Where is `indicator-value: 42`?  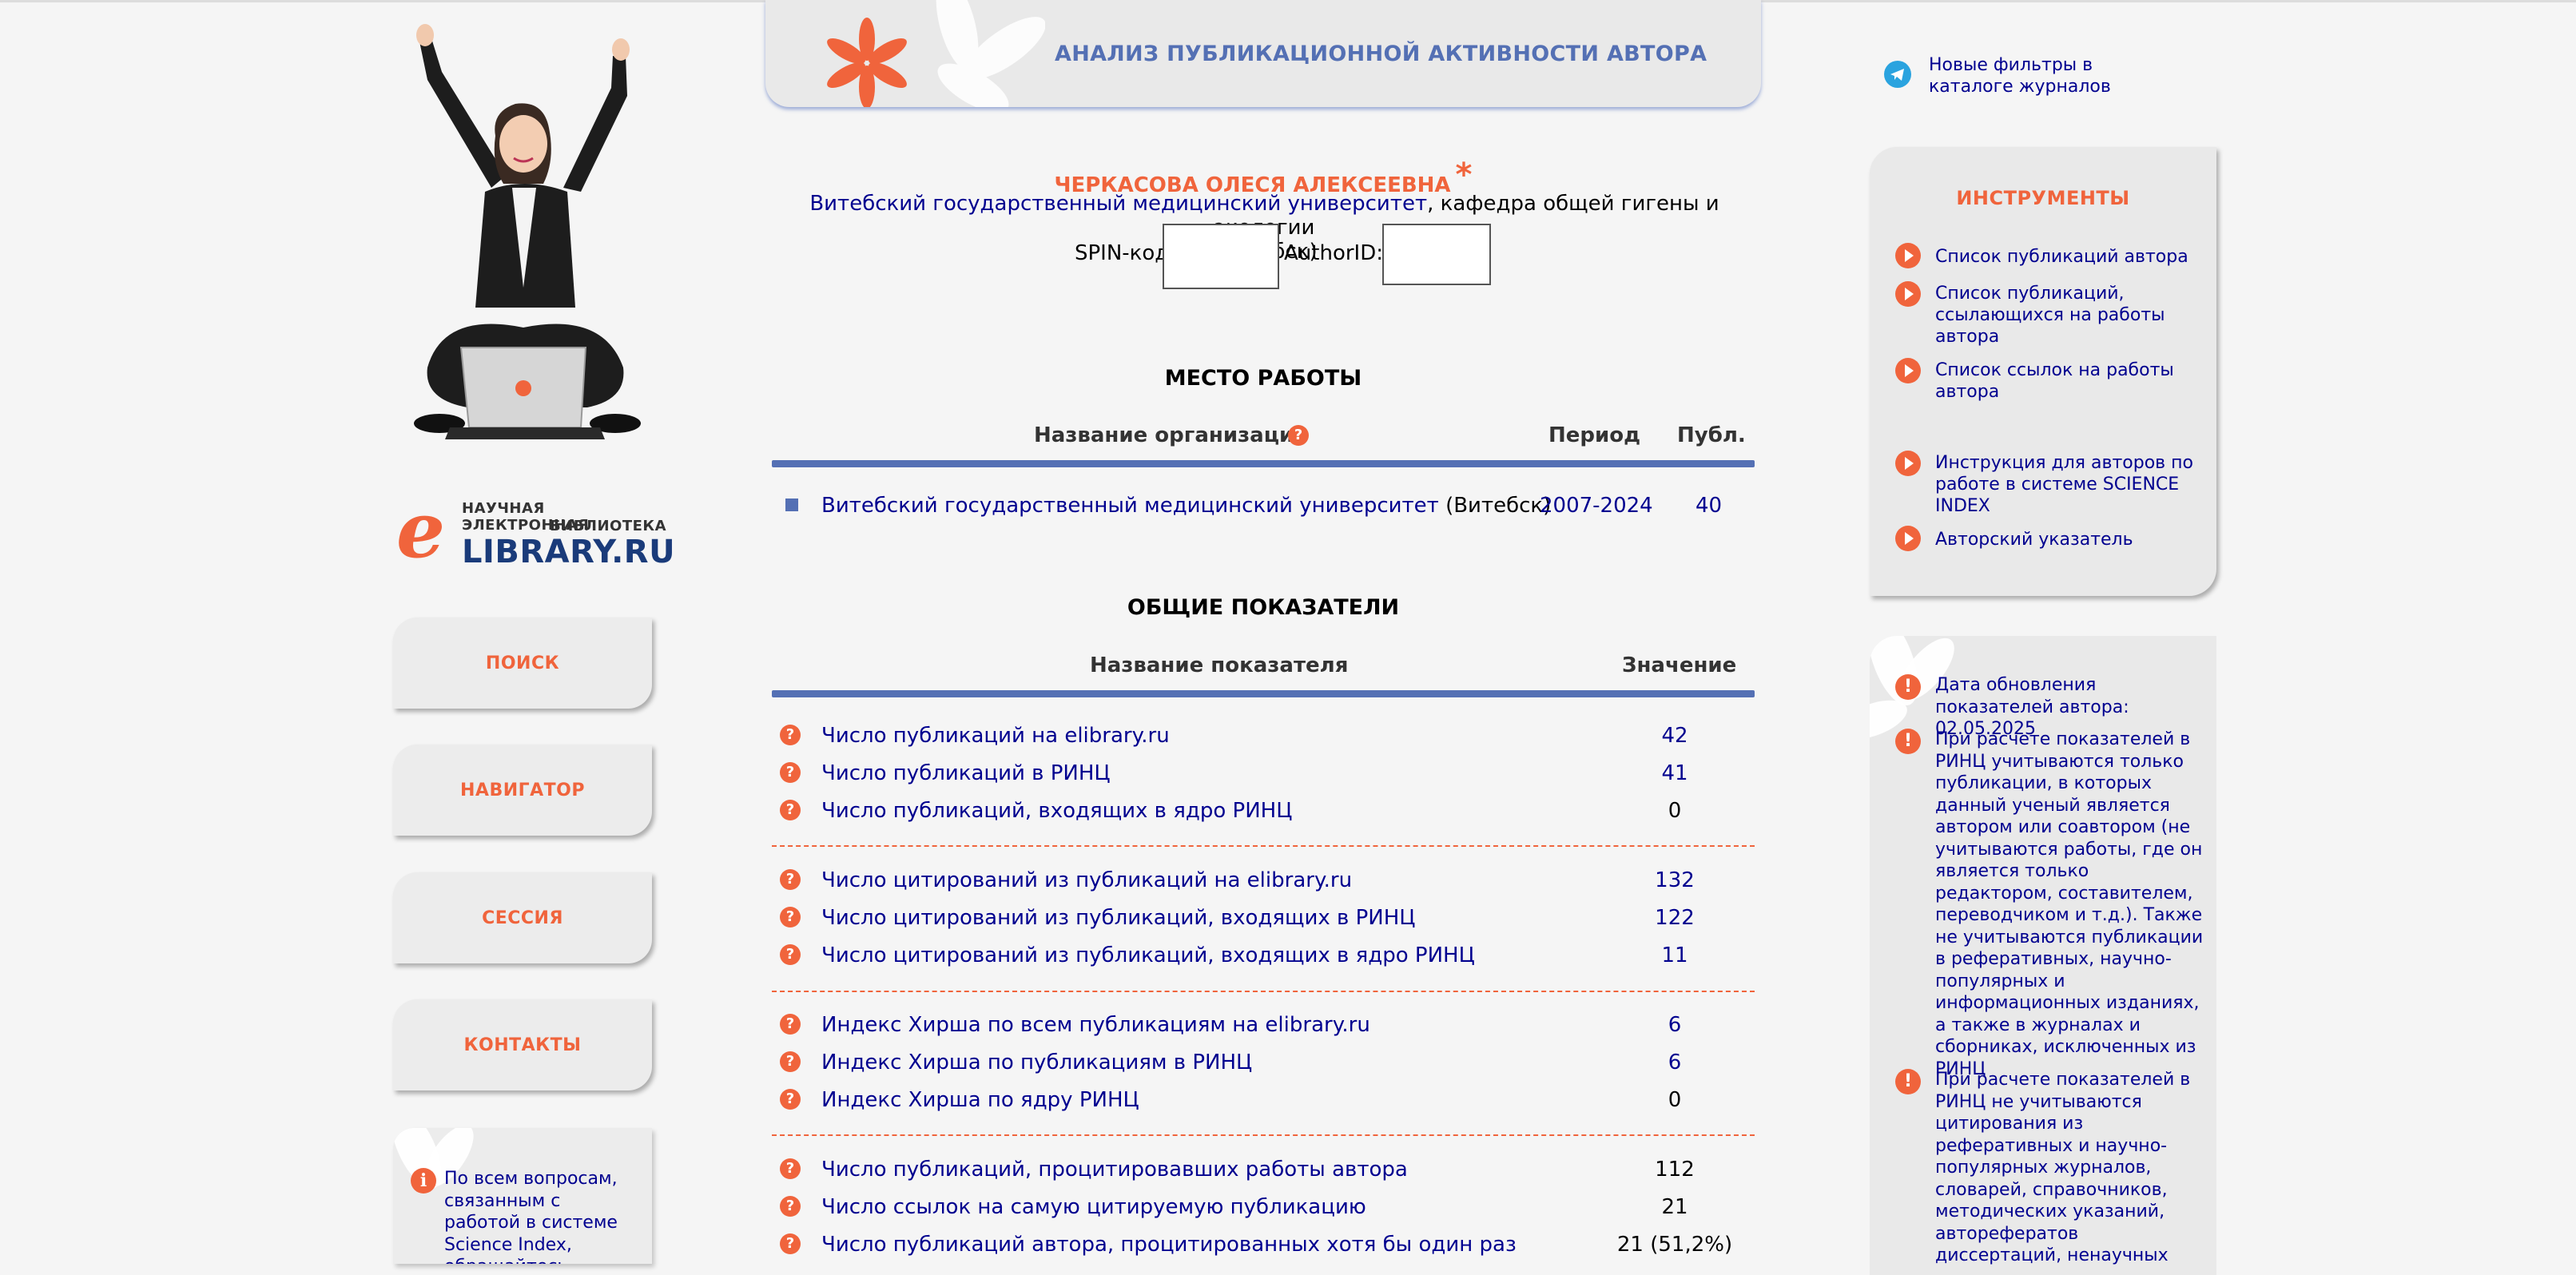
indicator-value: 42 is located at coordinates (1675, 736).